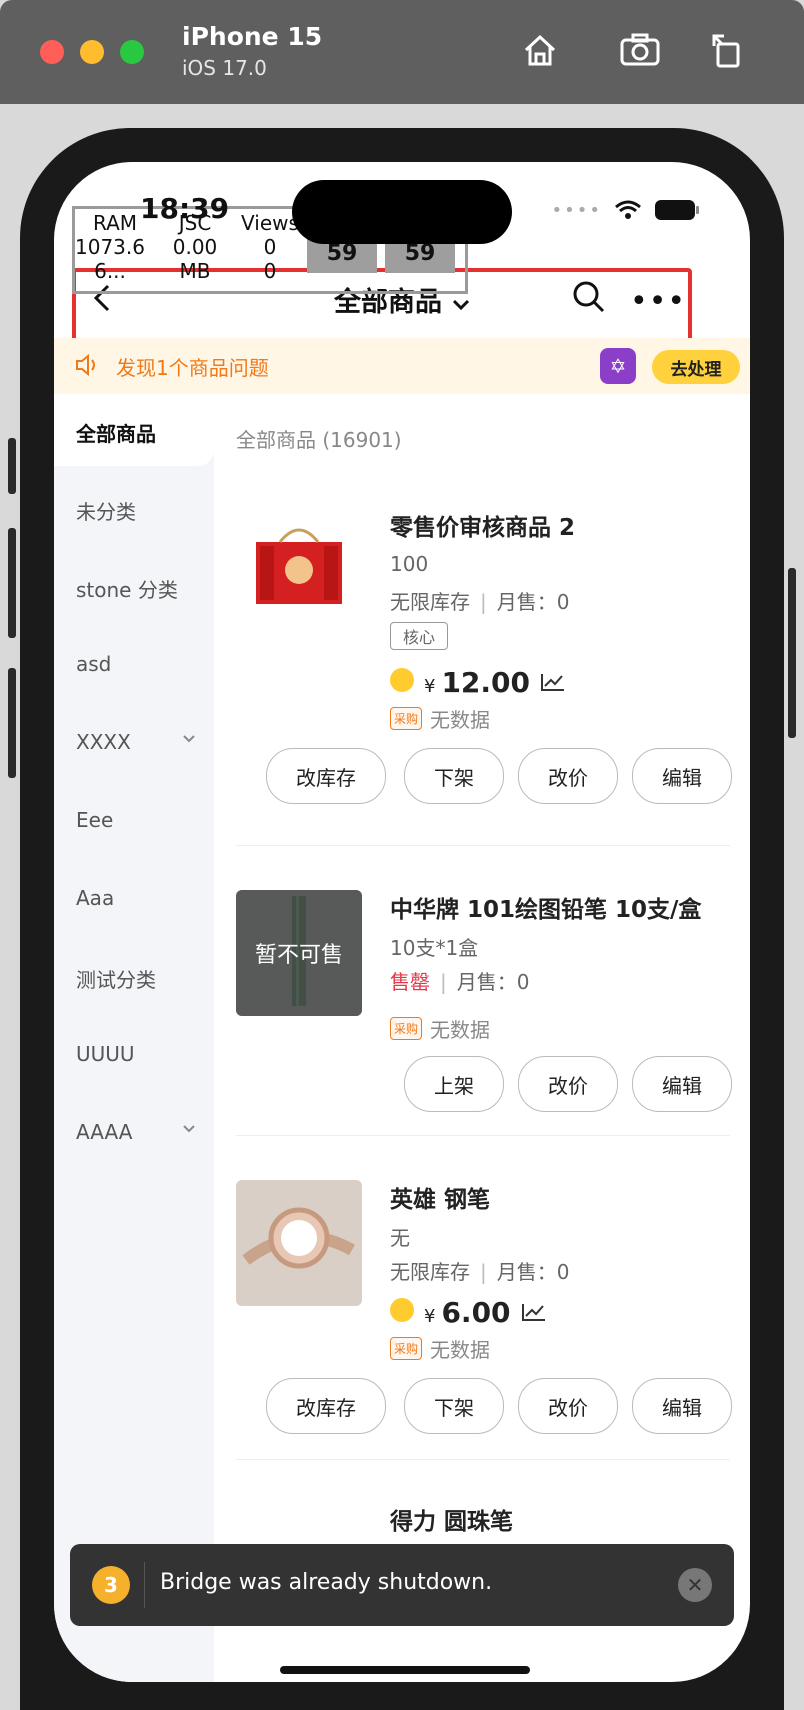 The height and width of the screenshot is (1710, 804). I want to click on home-indicator, so click(405, 1670).